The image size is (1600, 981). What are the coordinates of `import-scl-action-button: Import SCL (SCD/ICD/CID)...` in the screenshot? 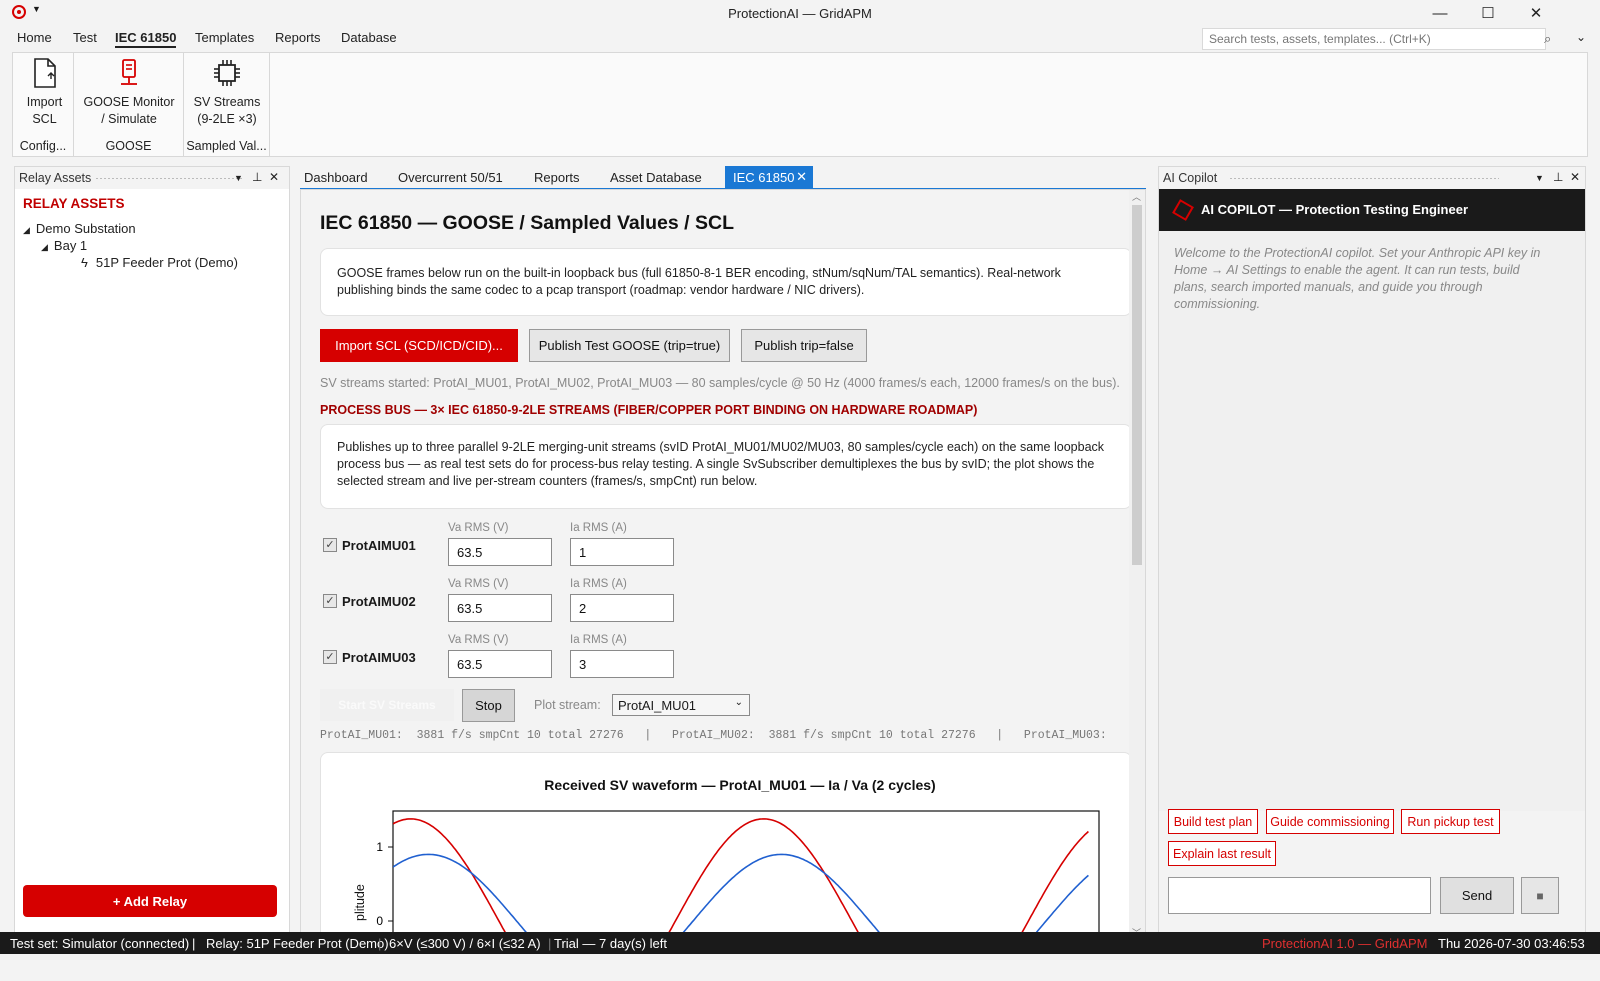 It's located at (419, 345).